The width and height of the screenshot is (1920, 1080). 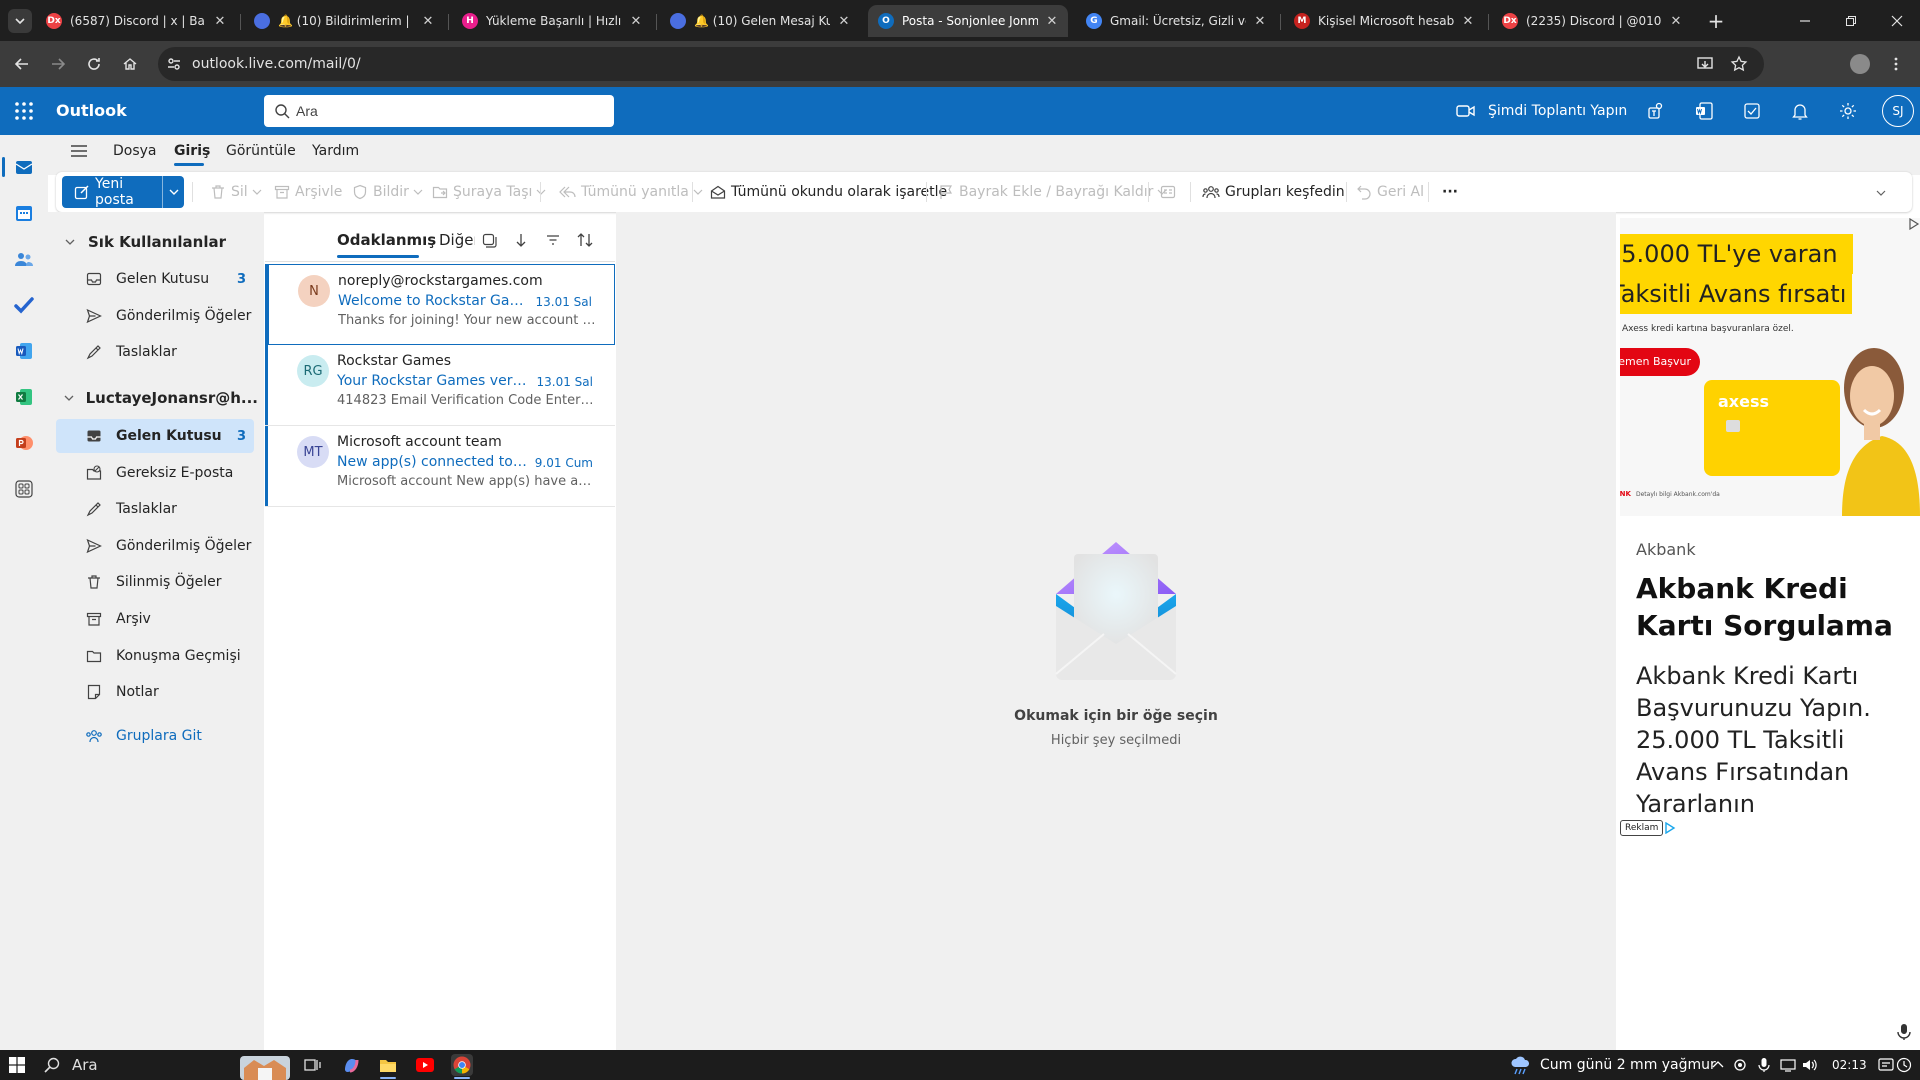 What do you see at coordinates (1764, 1065) in the screenshot?
I see `mic-tray-icon` at bounding box center [1764, 1065].